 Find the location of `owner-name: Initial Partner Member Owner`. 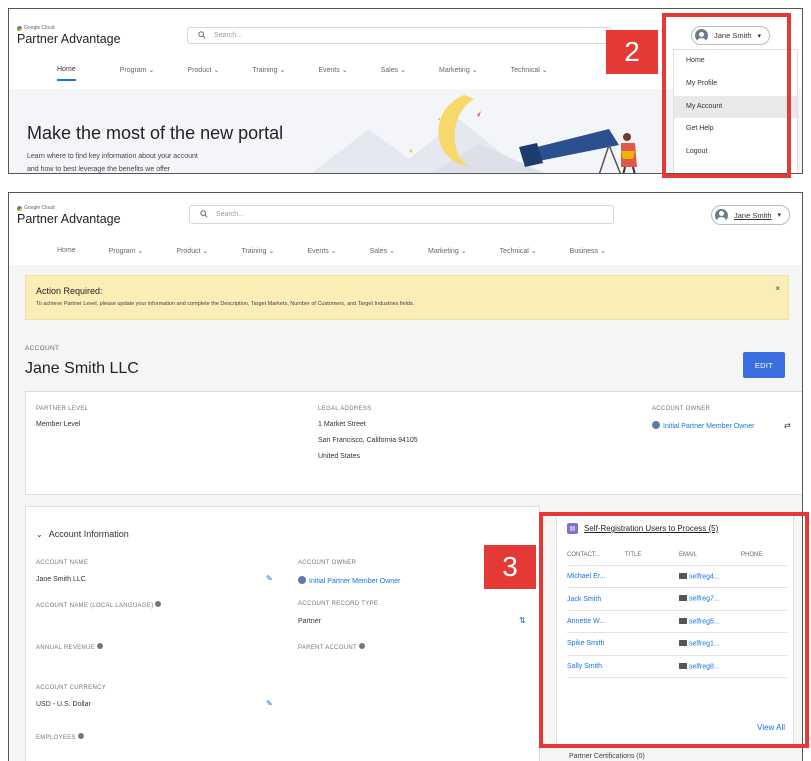

owner-name: Initial Partner Member Owner is located at coordinates (355, 581).